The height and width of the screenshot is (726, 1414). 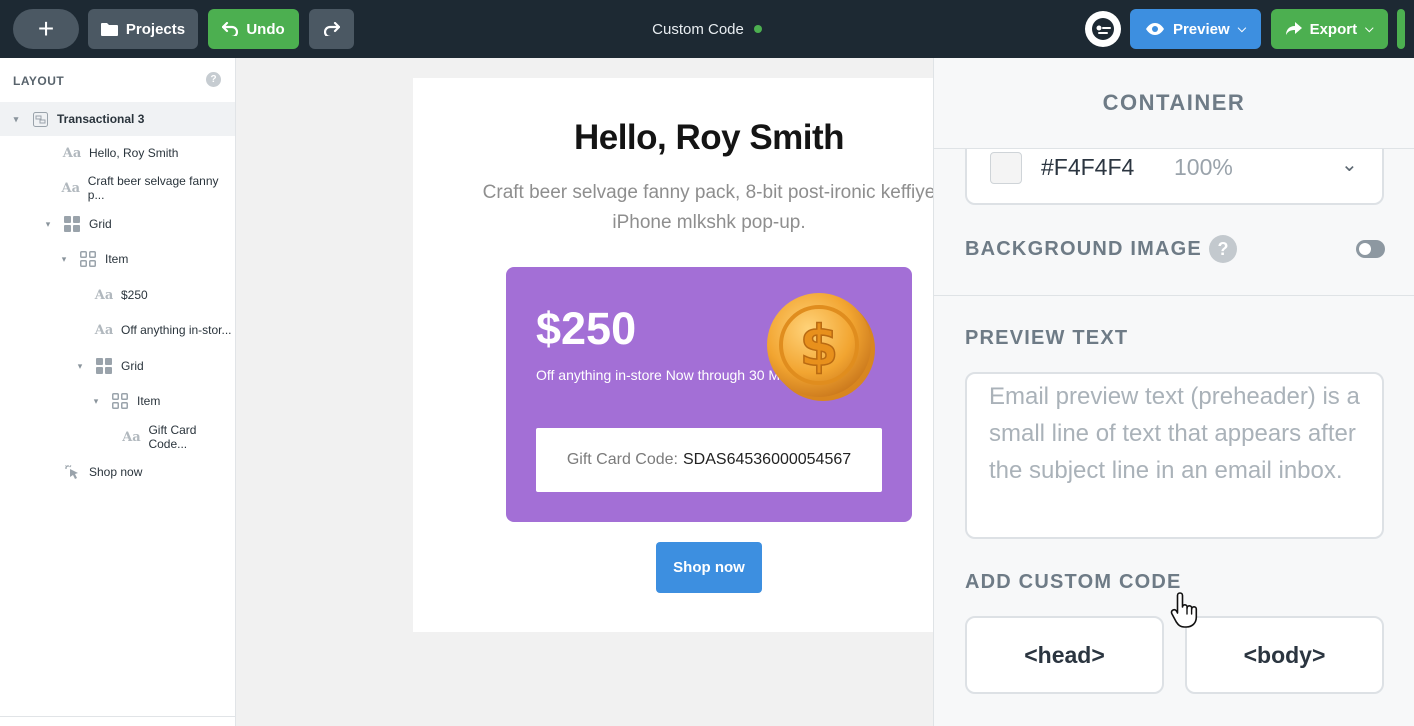 I want to click on layout-tree-label: Shop now, so click(x=116, y=472).